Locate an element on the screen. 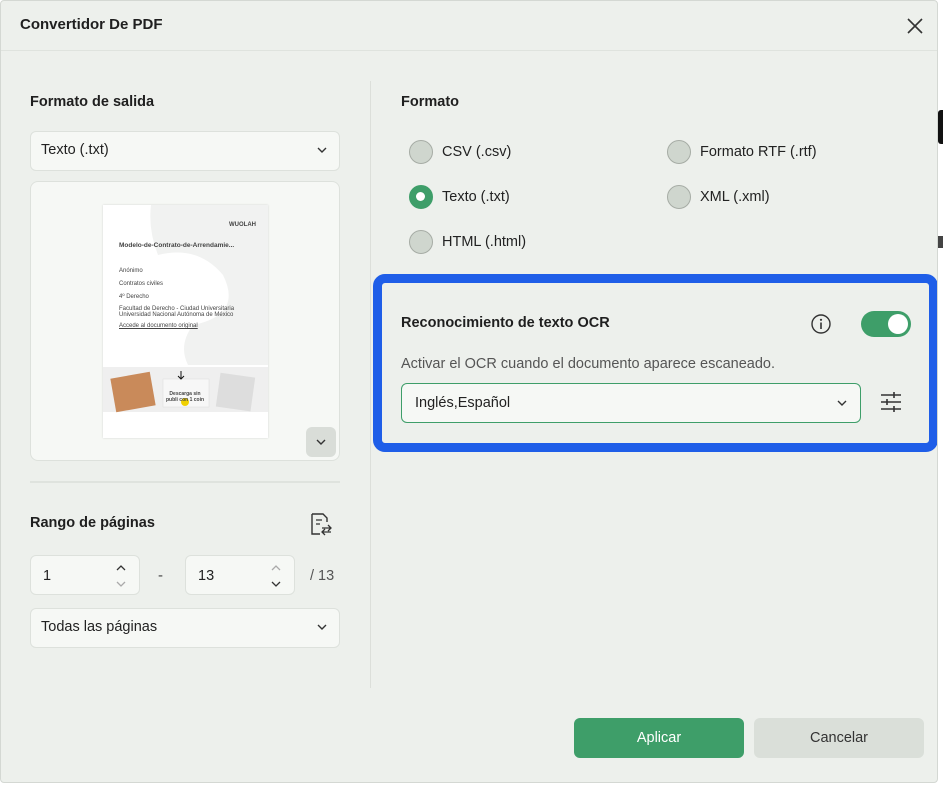 Image resolution: width=943 pixels, height=787 pixels. preview-row-university: Universidad Nacional Autónoma de México is located at coordinates (176, 315).